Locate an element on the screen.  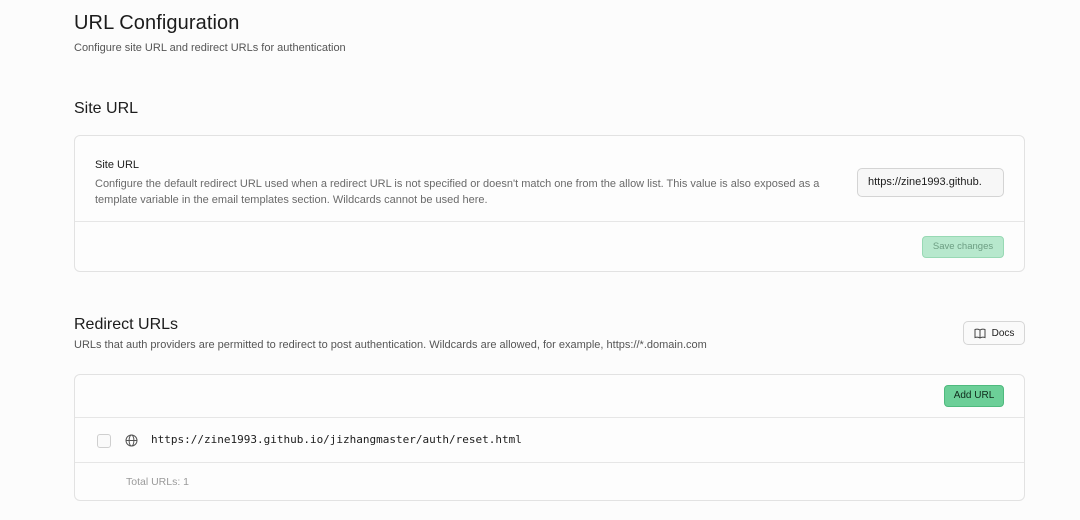
row-checkbox is located at coordinates (104, 441).